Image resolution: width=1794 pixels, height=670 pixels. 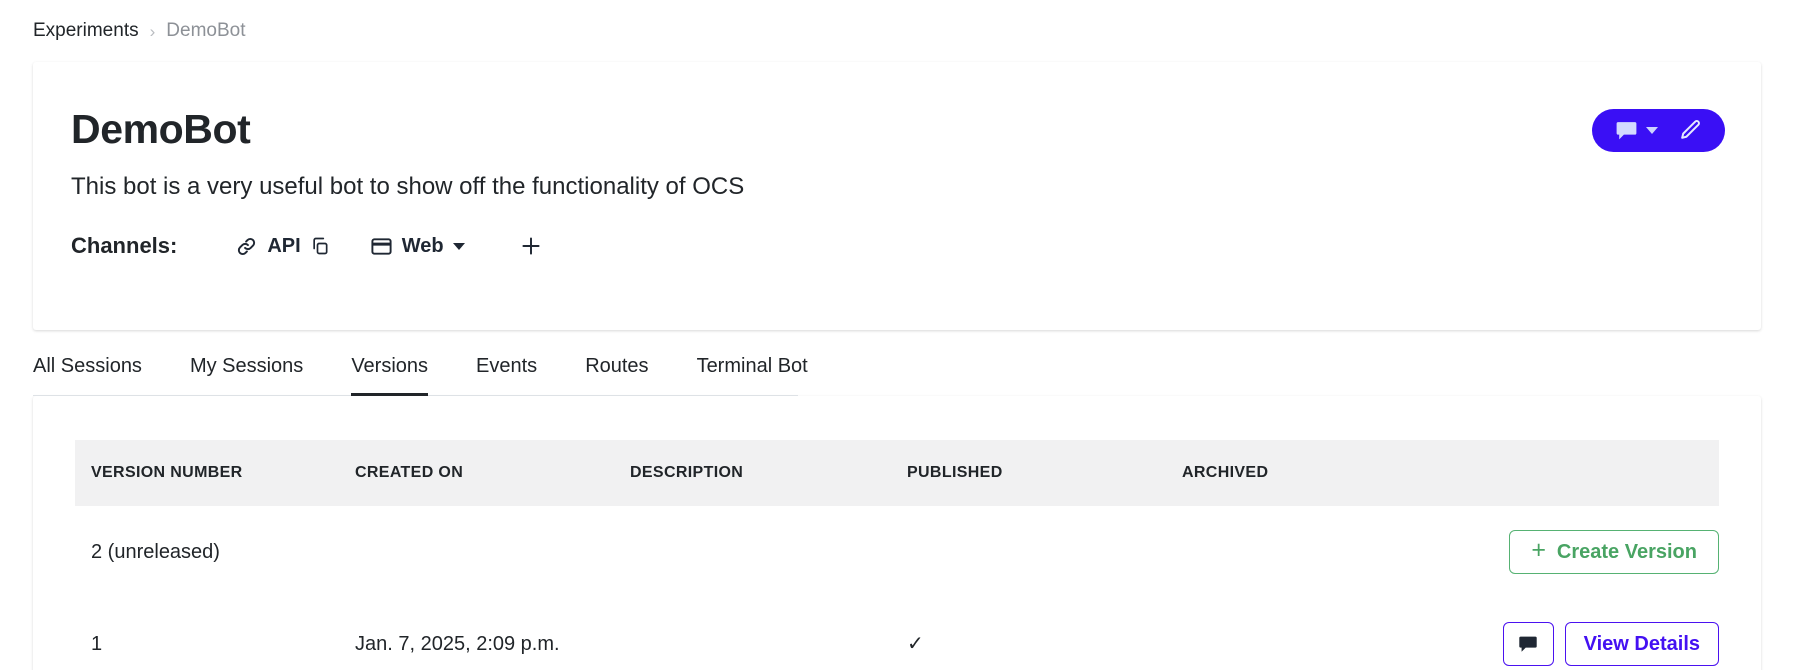 I want to click on chat-dropdown-chevron-icon, so click(x=1652, y=130).